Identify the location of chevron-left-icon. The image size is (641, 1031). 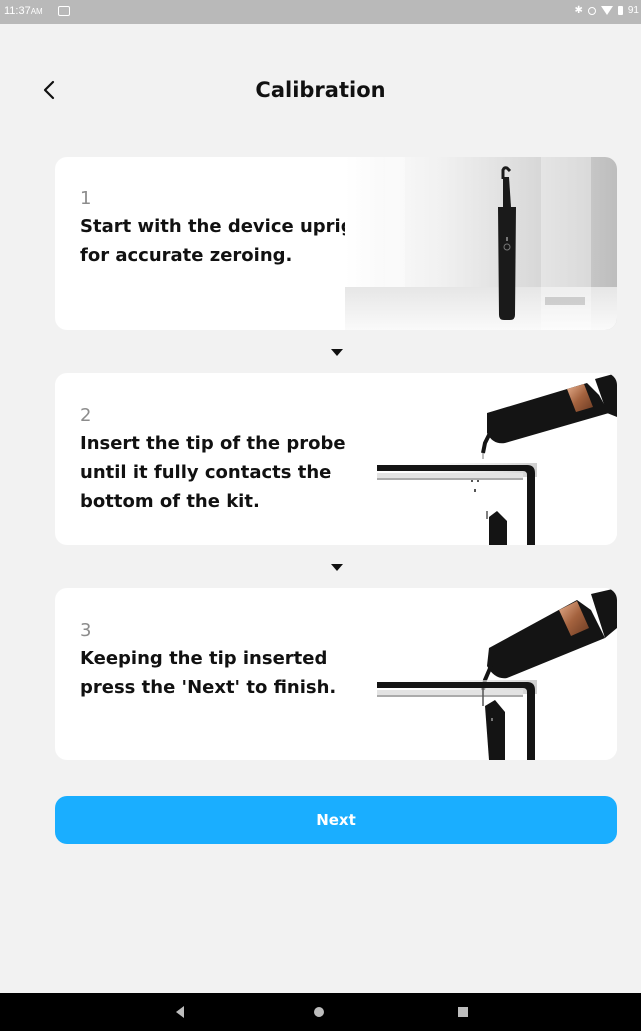
(49, 90).